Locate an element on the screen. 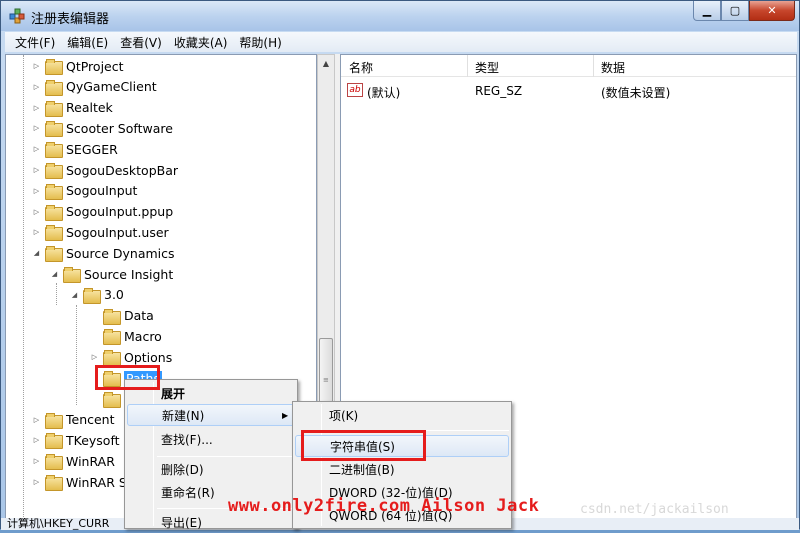 The height and width of the screenshot is (533, 800). submenu-key: 项(K) is located at coordinates (402, 415).